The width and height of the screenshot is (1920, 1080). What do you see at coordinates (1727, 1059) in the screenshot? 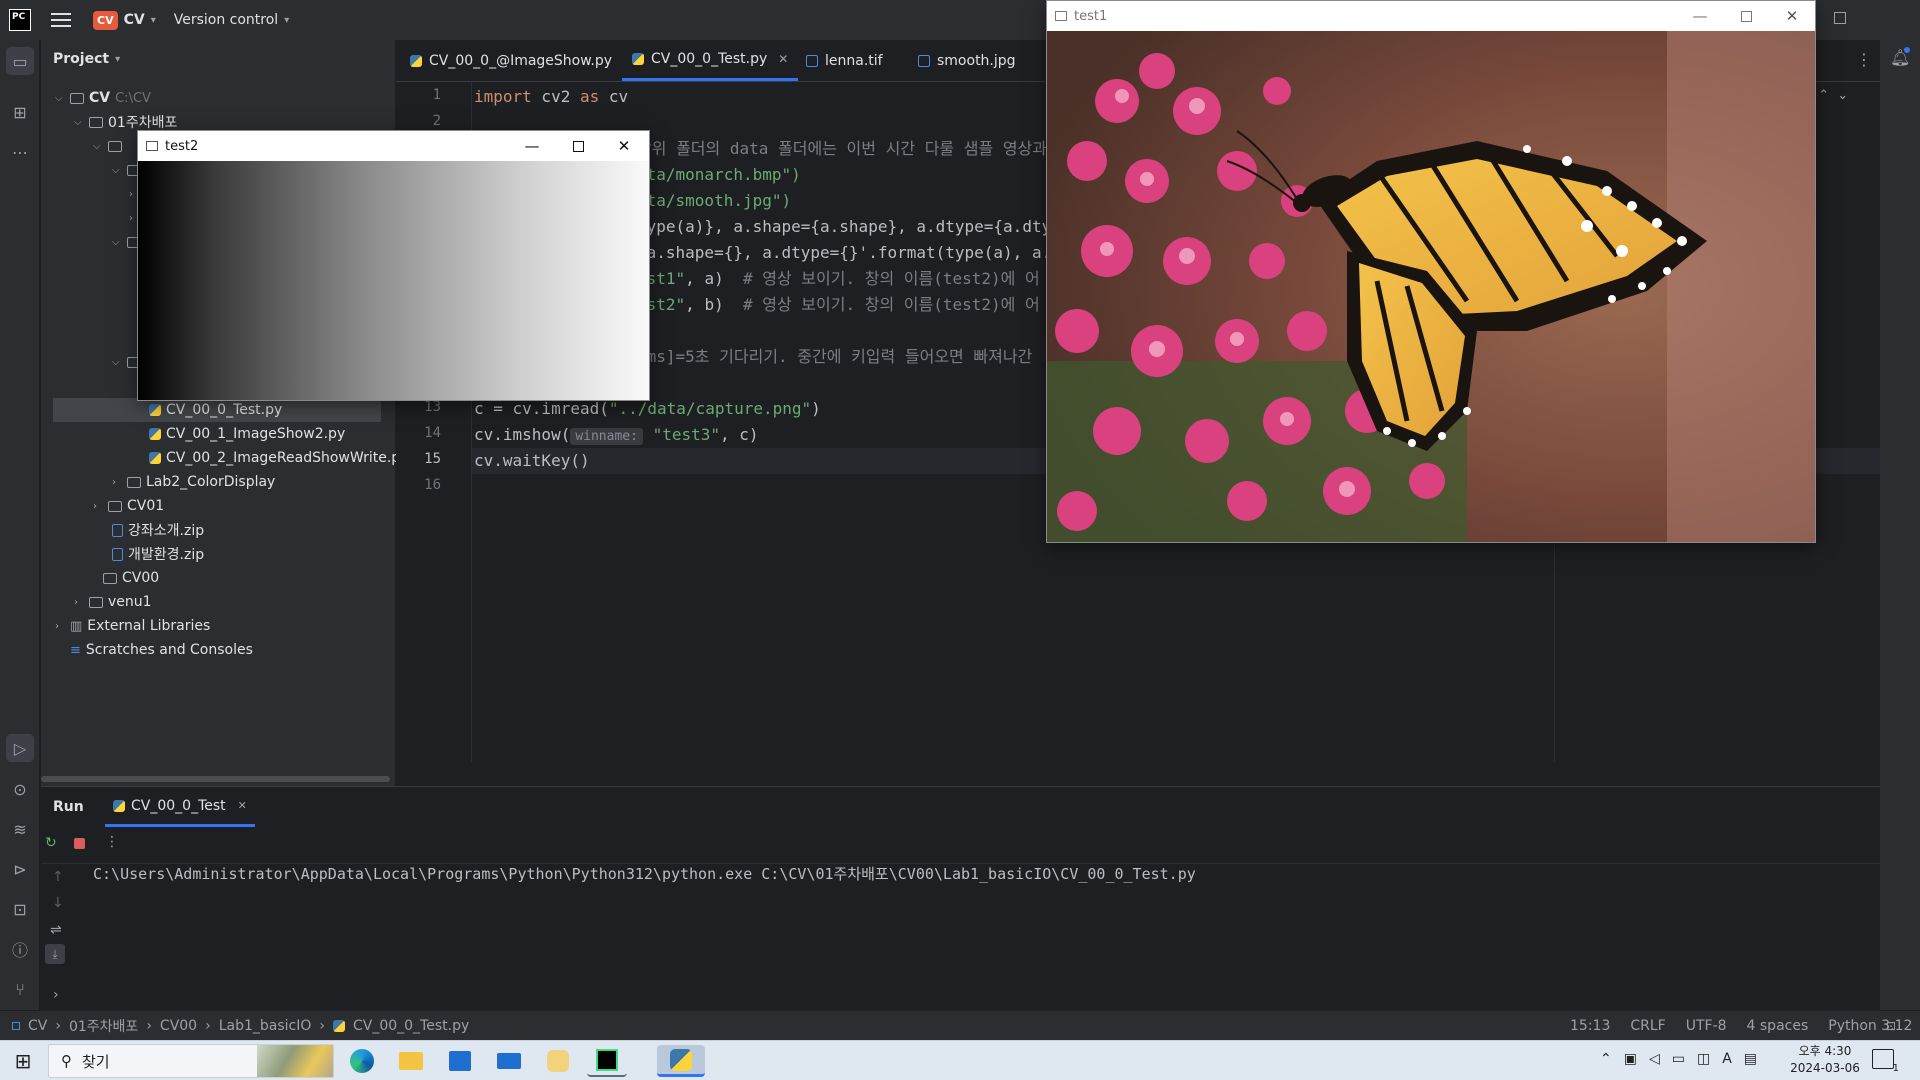
I see `font-icon: A` at bounding box center [1727, 1059].